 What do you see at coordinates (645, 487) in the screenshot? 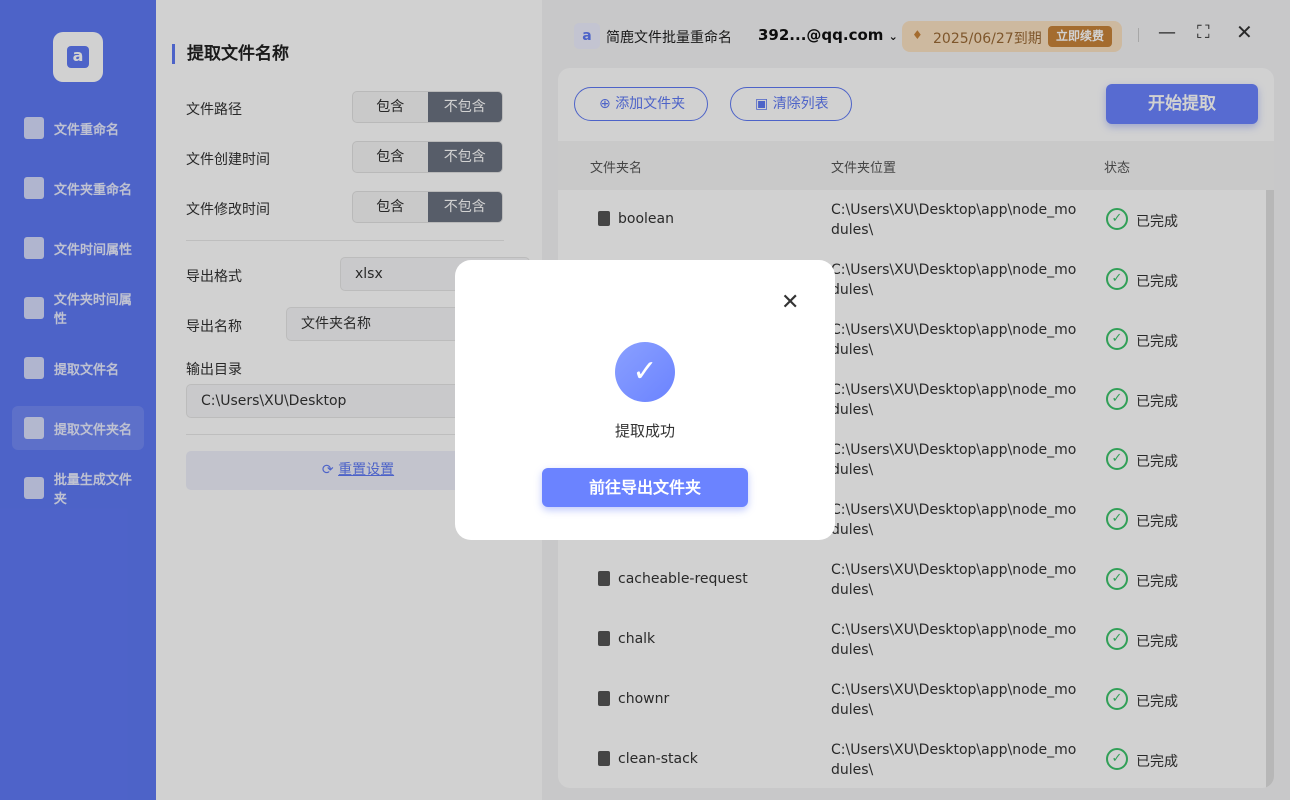
I see `open-export-folder-button: 前往导出文件夹` at bounding box center [645, 487].